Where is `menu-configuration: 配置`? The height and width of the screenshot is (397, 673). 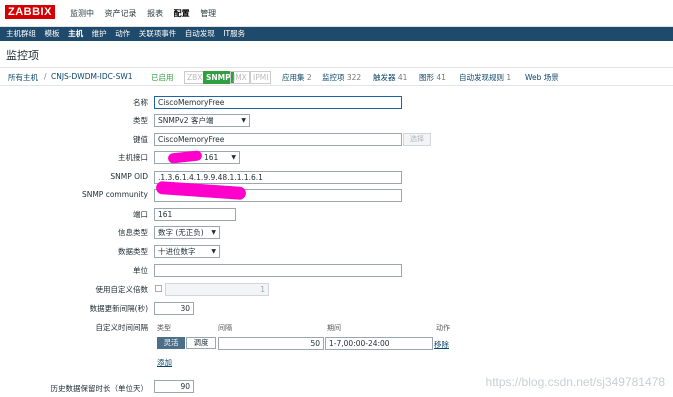 menu-configuration: 配置 is located at coordinates (182, 13).